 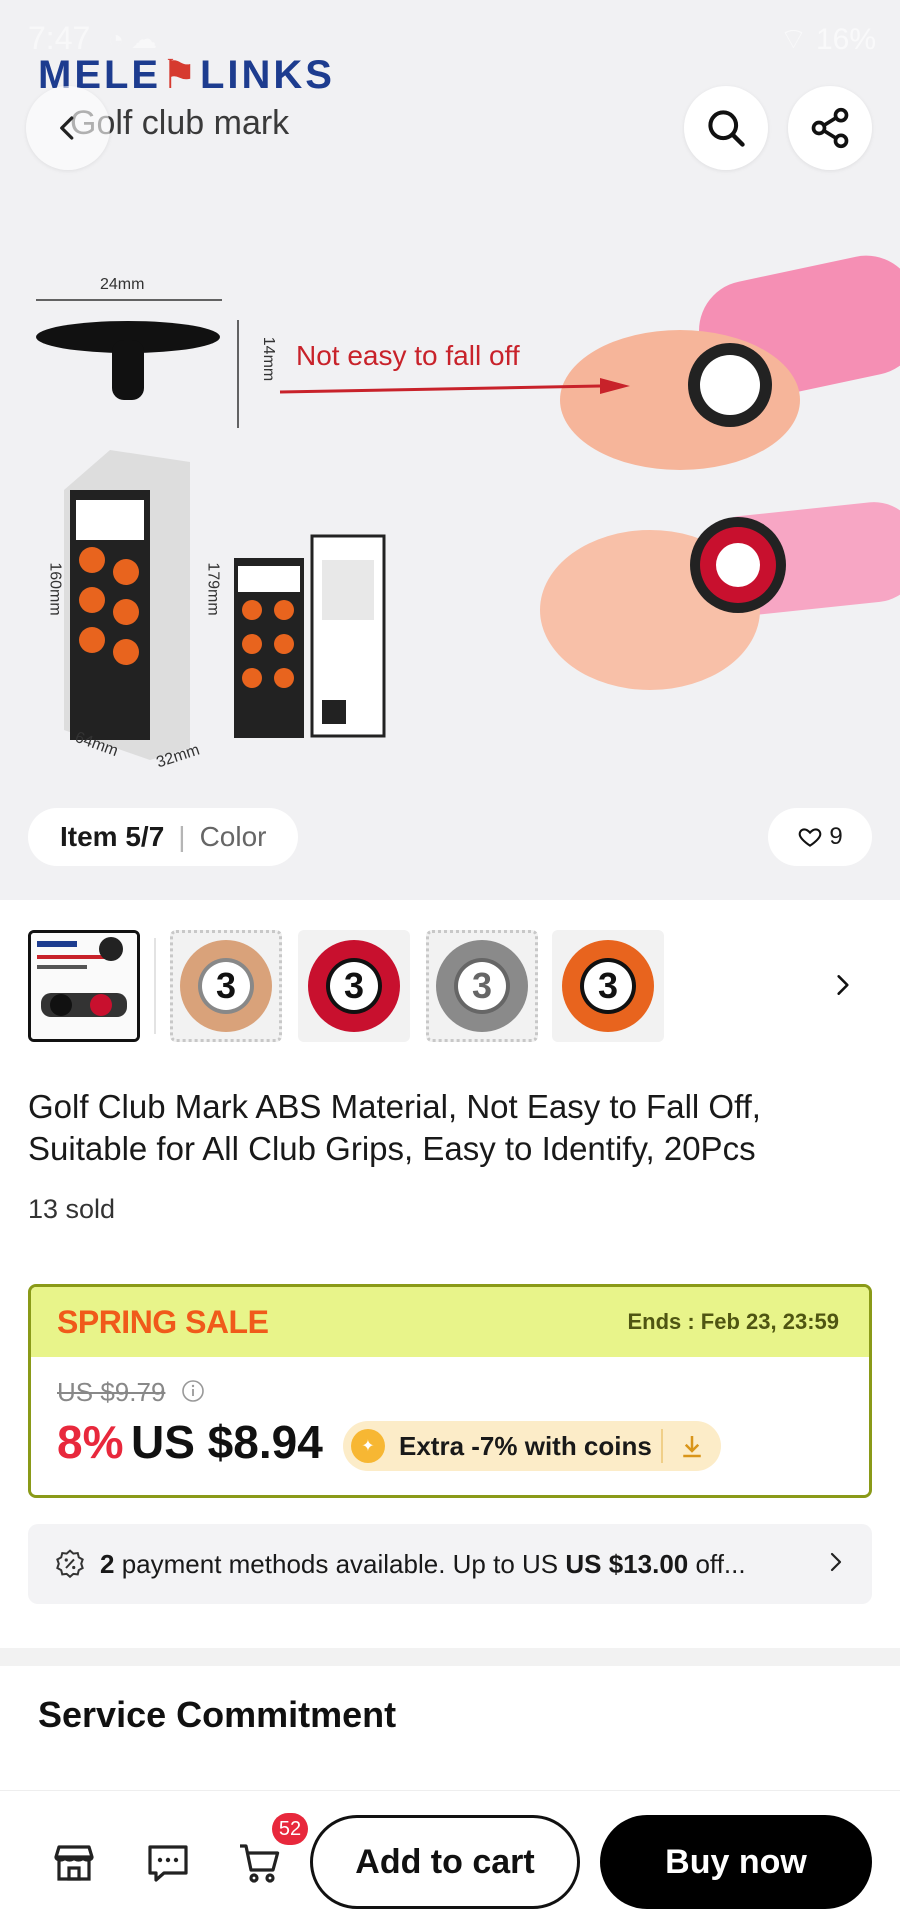 I want to click on dim-height-label: 14mm, so click(x=269, y=359).